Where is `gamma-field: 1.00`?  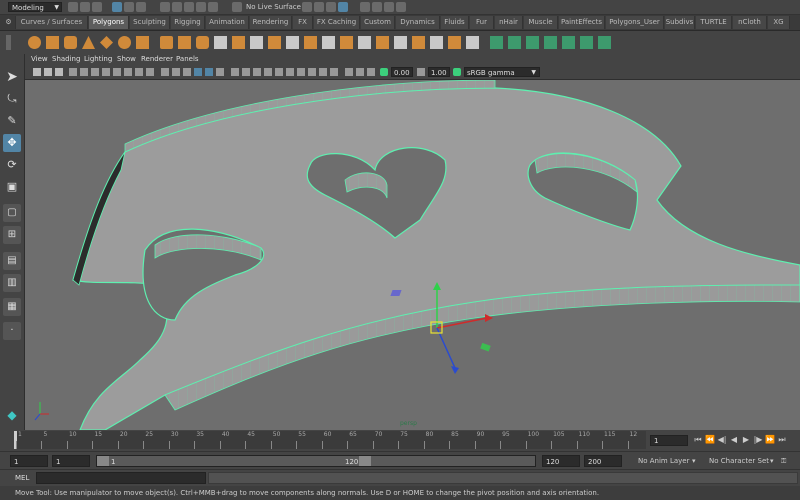 gamma-field: 1.00 is located at coordinates (439, 72).